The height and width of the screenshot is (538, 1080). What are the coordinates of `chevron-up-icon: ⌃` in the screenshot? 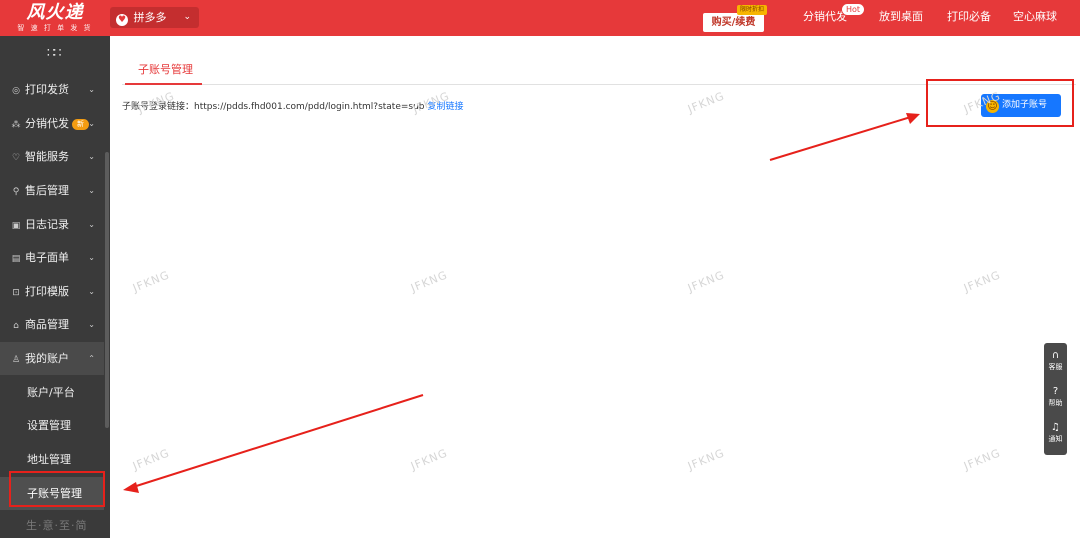 It's located at (91, 358).